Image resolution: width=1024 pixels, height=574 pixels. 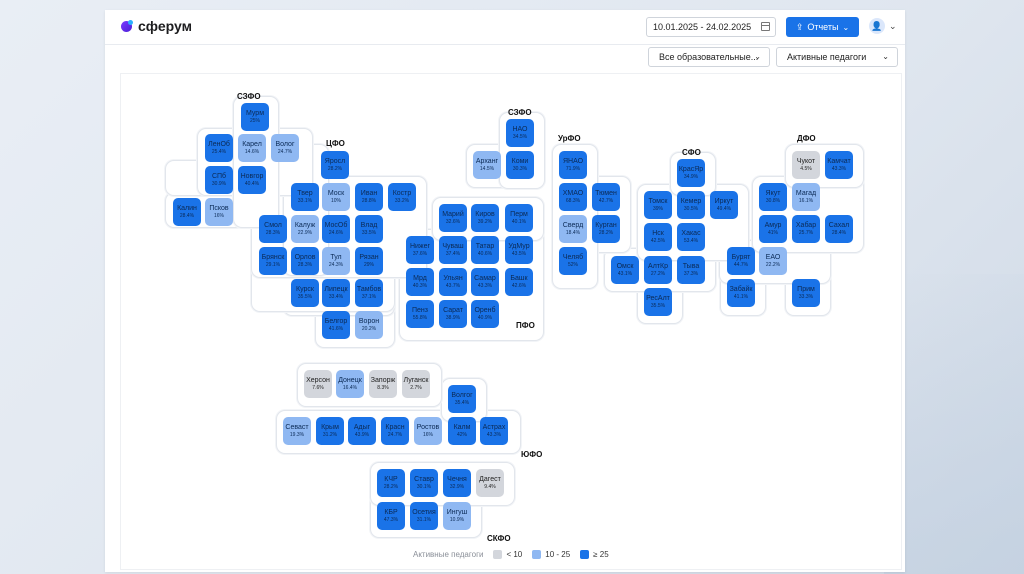 I want to click on district-label: ЦФО, so click(x=335, y=143).